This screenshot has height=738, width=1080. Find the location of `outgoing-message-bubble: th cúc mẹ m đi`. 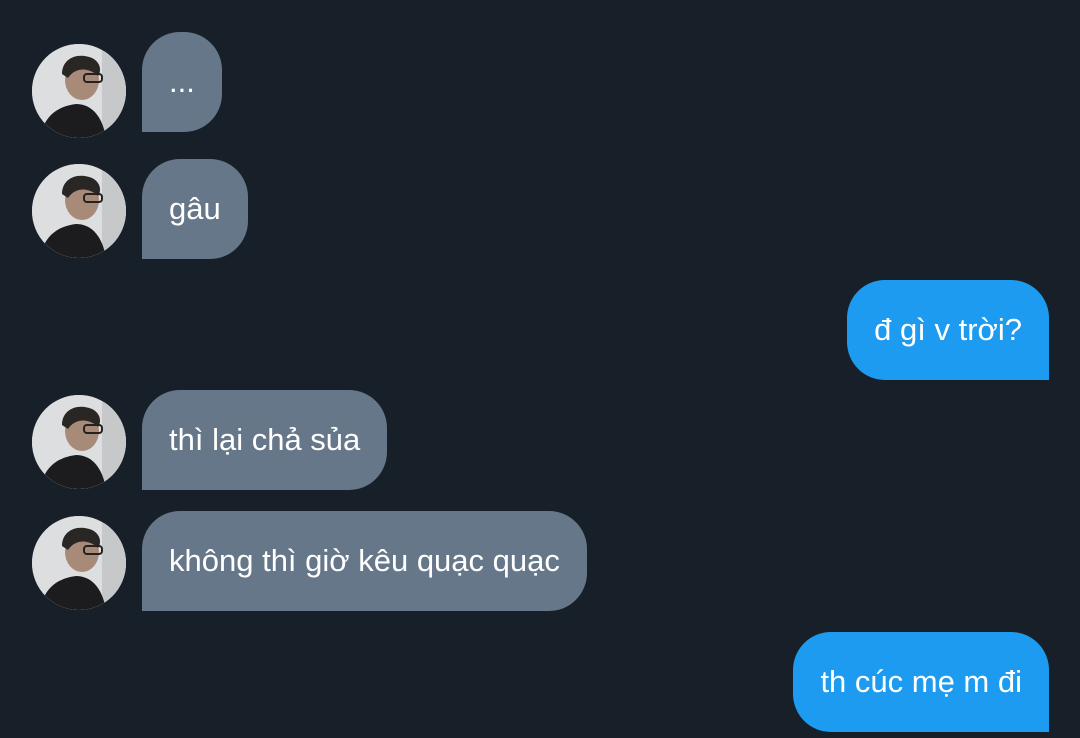

outgoing-message-bubble: th cúc mẹ m đi is located at coordinates (921, 682).